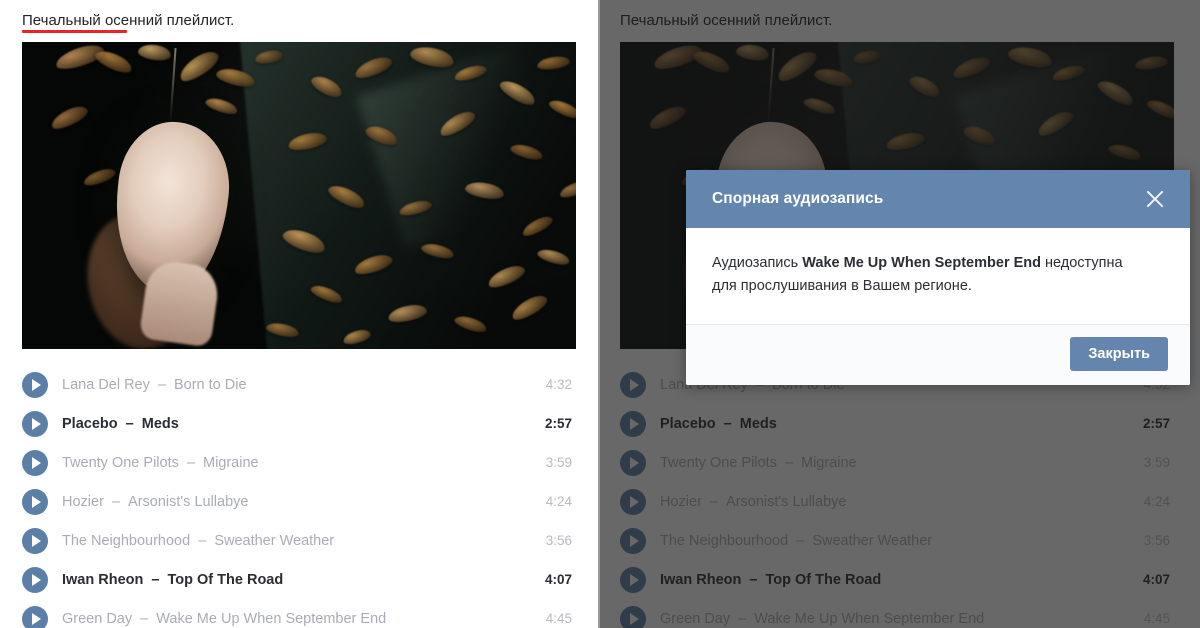 The width and height of the screenshot is (1200, 628). Describe the element at coordinates (274, 540) in the screenshot. I see `track-song: Sweather Weather` at that location.